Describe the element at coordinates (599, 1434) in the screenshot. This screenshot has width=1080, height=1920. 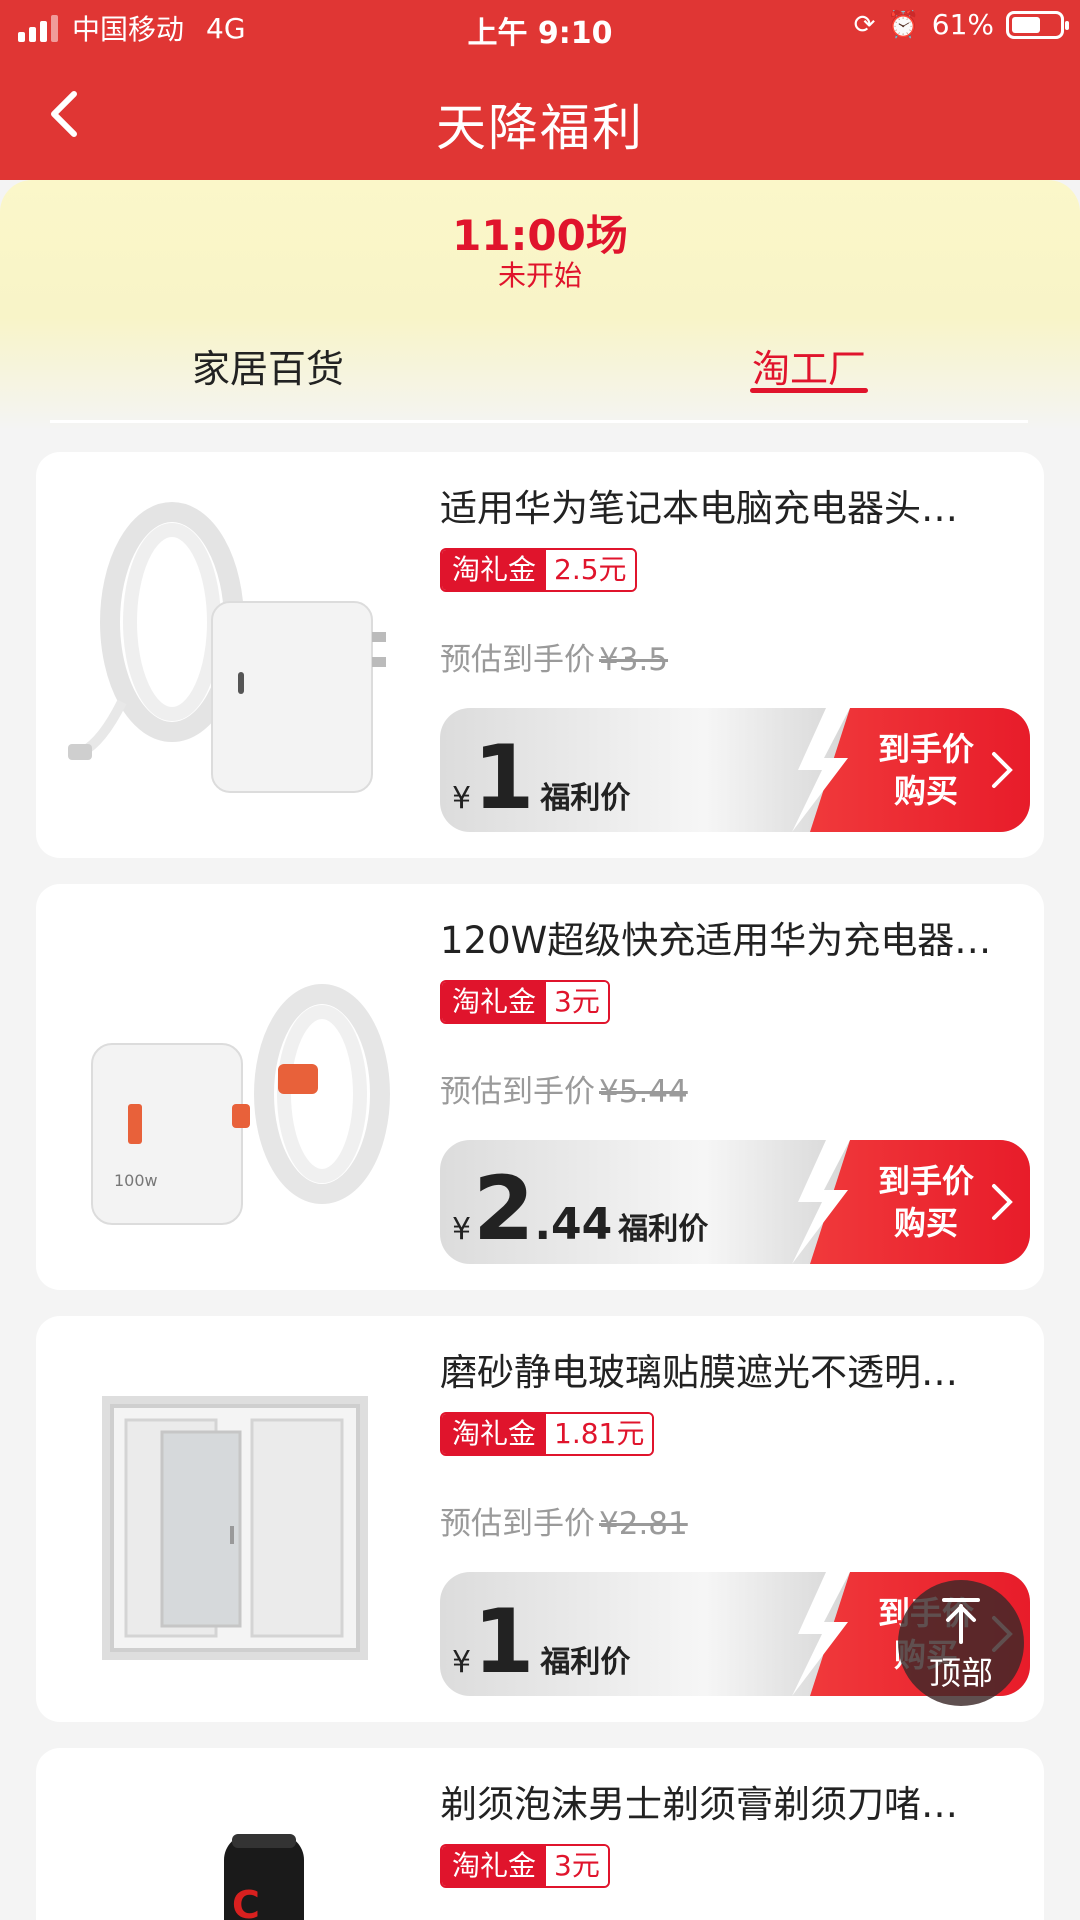
I see `coupon-value: 1.81元` at that location.